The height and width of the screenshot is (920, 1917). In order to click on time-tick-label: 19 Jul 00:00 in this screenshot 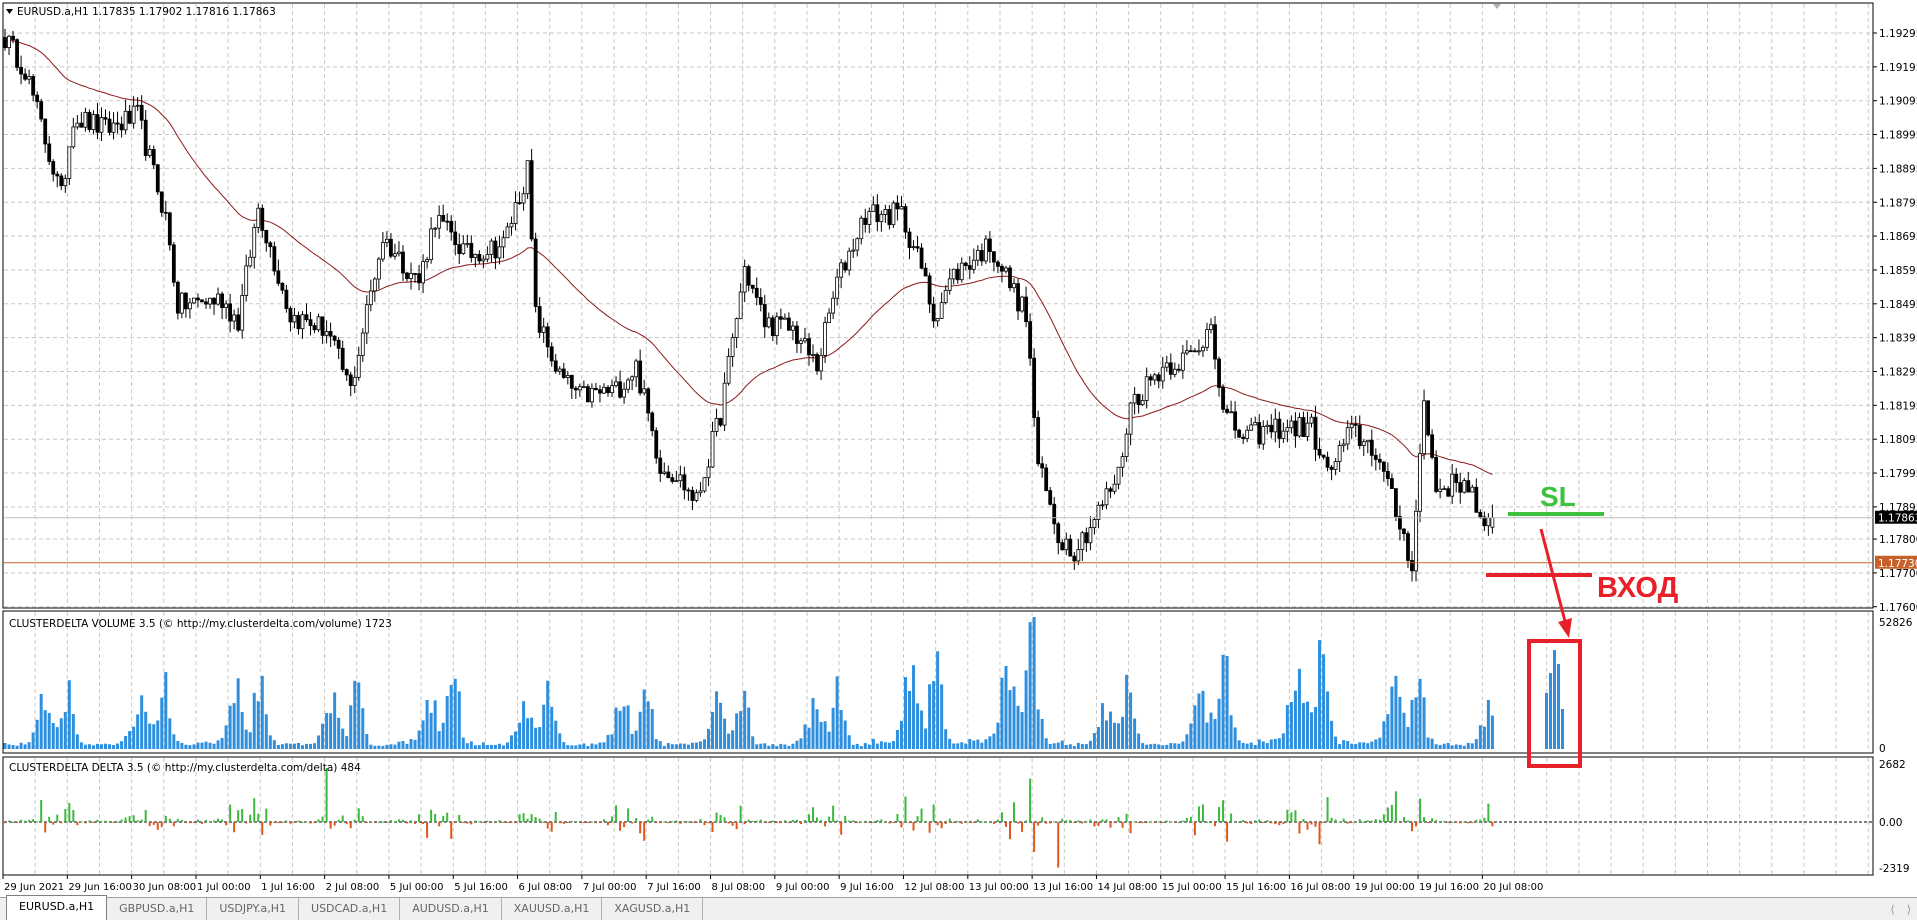, I will do `click(1385, 887)`.